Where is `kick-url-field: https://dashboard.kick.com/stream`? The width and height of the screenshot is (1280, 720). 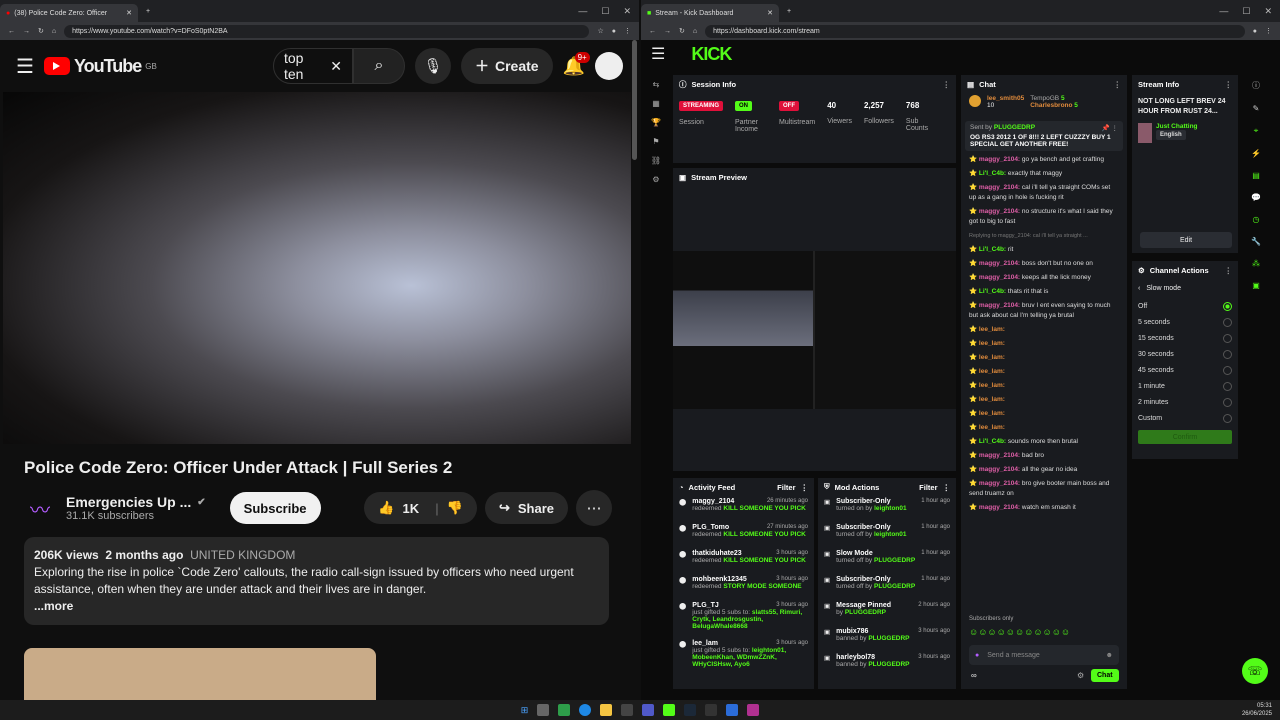 kick-url-field: https://dashboard.kick.com/stream is located at coordinates (975, 31).